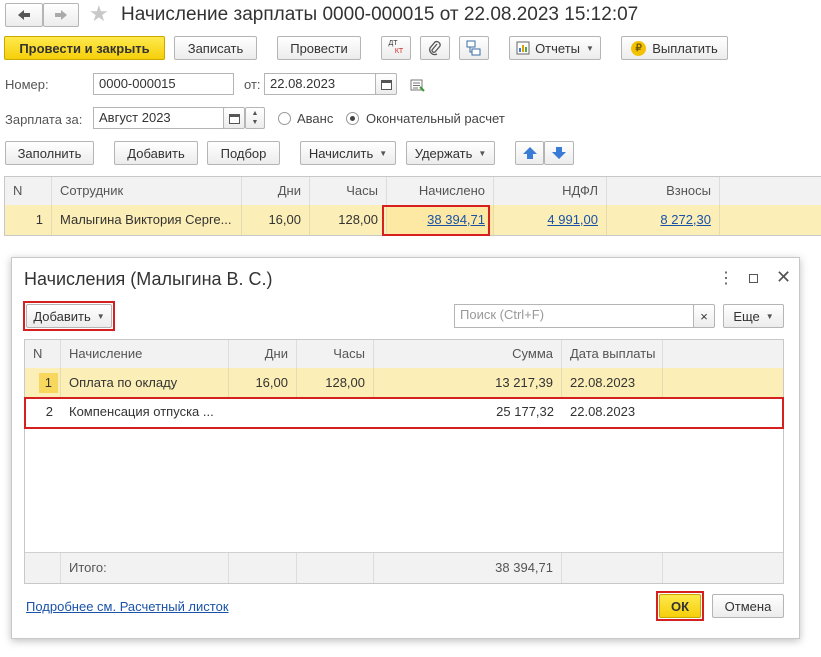 This screenshot has height=657, width=821. What do you see at coordinates (443, 153) in the screenshot?
I see `withhold-label: Удержать` at bounding box center [443, 153].